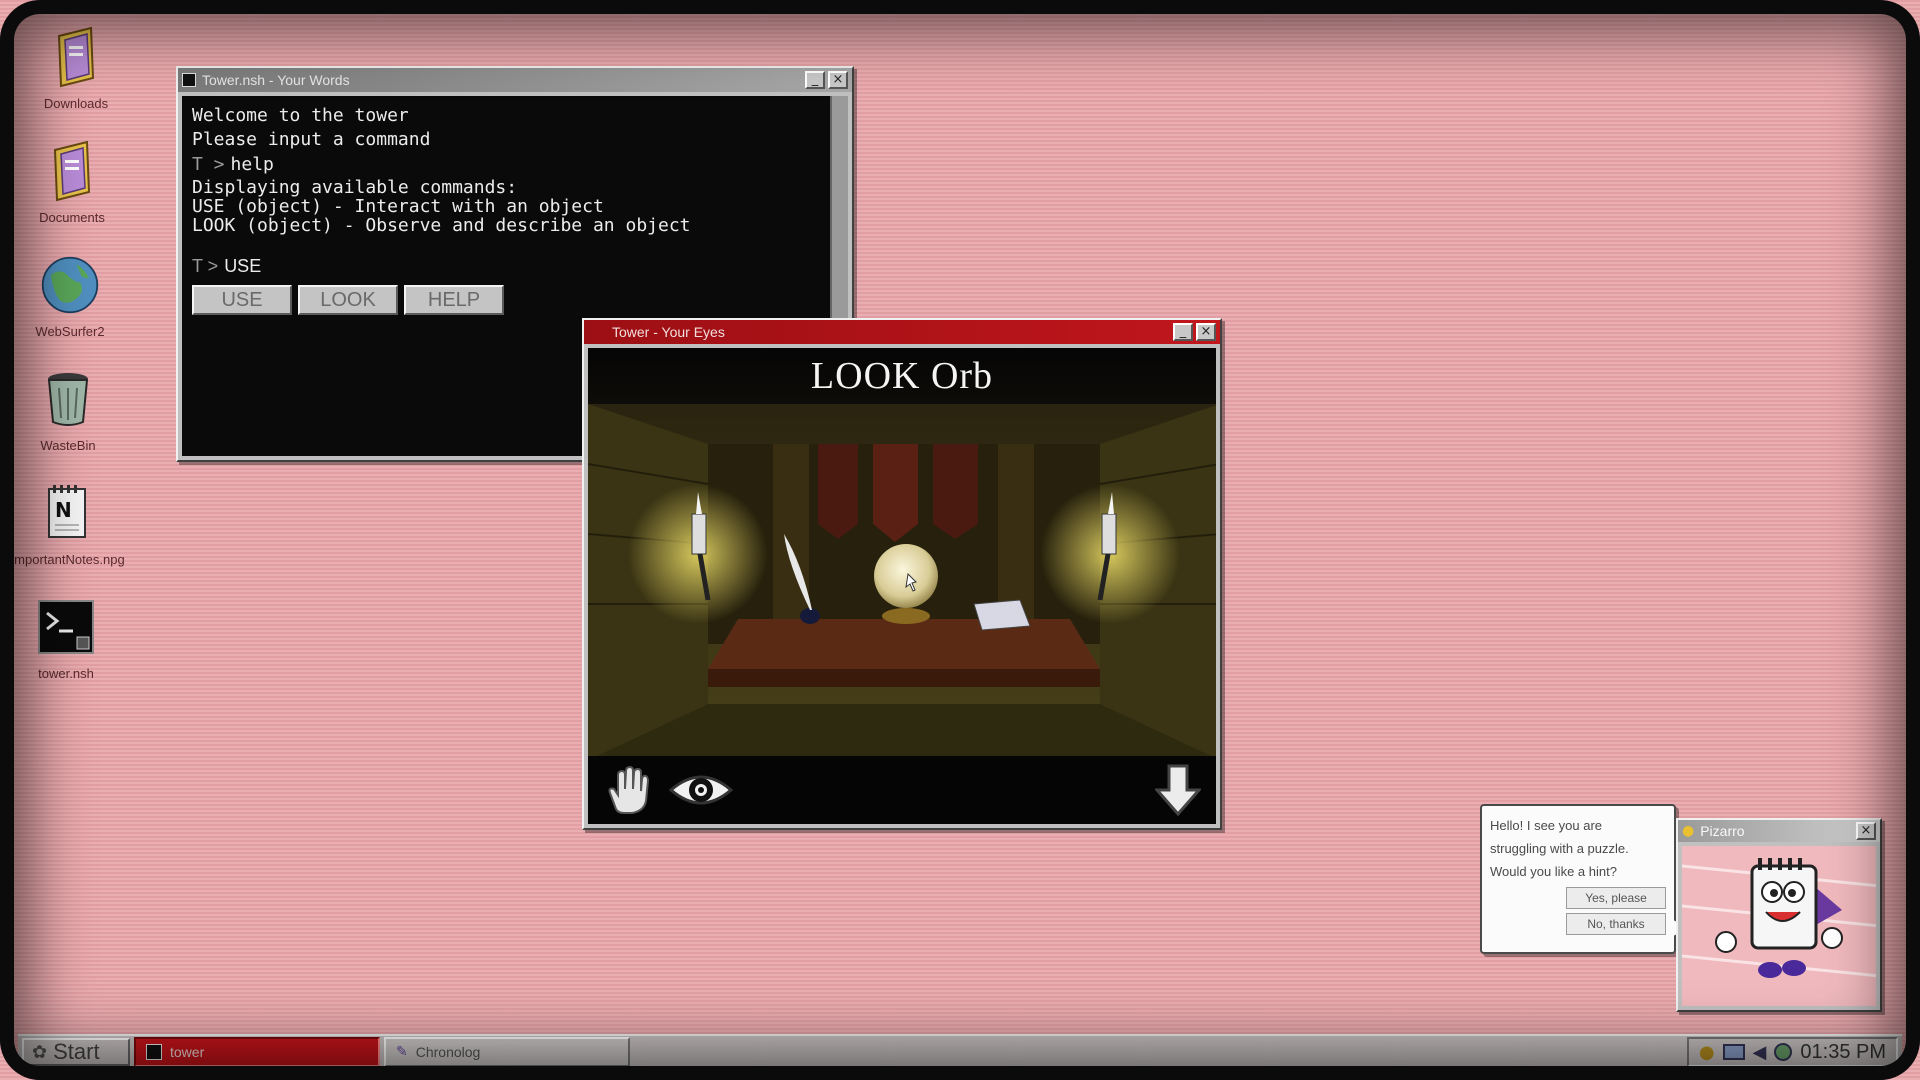 Image resolution: width=1920 pixels, height=1080 pixels. What do you see at coordinates (63, 510) in the screenshot?
I see `svg-text: N` at bounding box center [63, 510].